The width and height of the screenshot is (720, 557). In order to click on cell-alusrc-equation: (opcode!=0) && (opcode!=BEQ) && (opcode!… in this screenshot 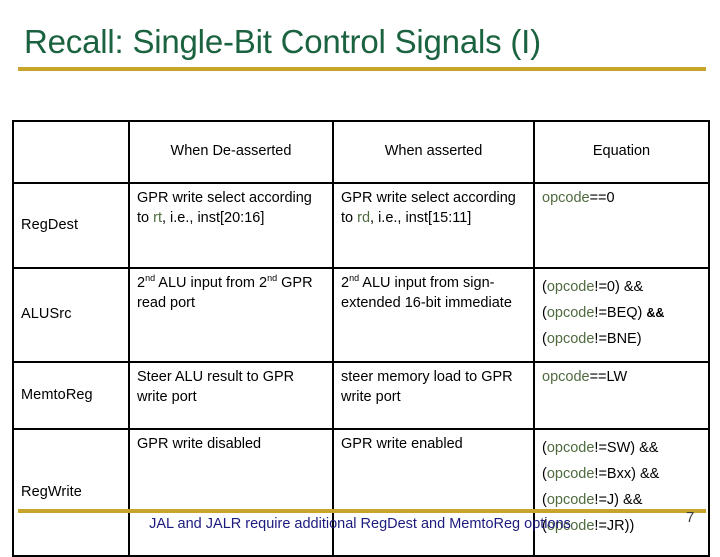, I will do `click(621, 315)`.